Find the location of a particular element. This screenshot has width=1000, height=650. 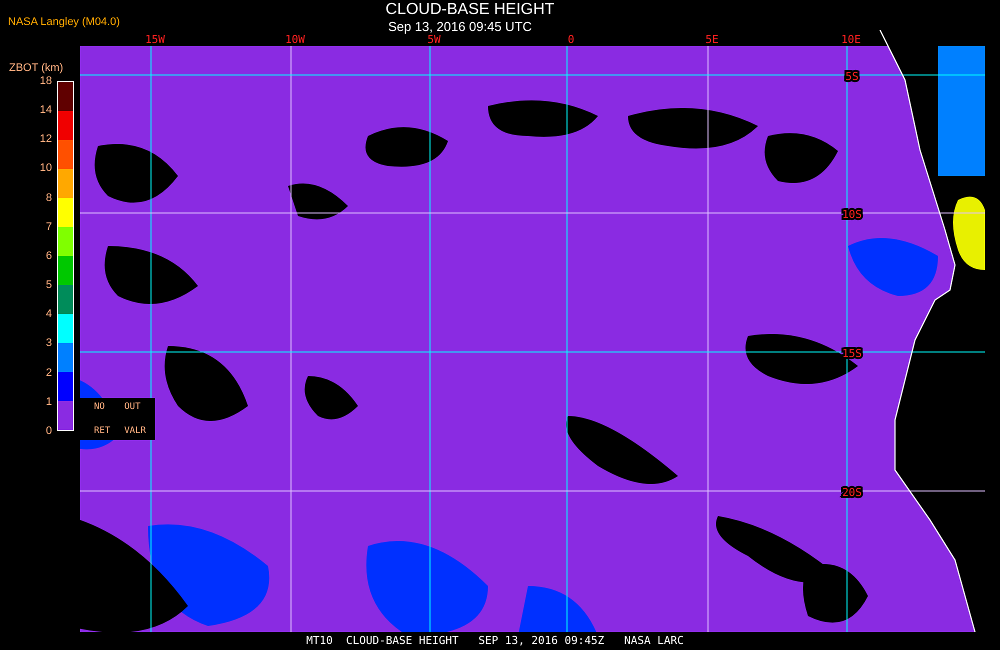

legend-tick-label: 1 is located at coordinates (49, 402).